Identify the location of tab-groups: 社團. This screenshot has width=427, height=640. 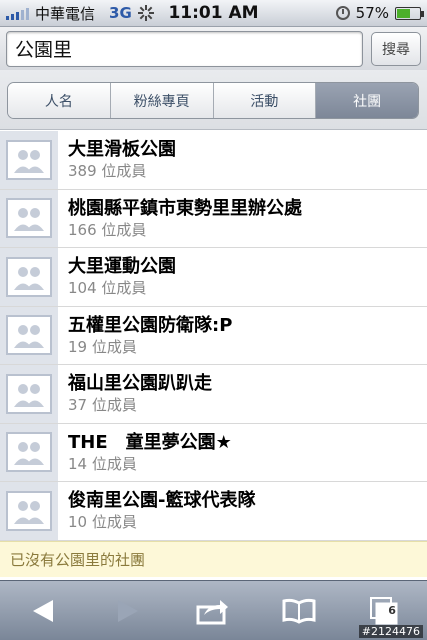
(367, 100).